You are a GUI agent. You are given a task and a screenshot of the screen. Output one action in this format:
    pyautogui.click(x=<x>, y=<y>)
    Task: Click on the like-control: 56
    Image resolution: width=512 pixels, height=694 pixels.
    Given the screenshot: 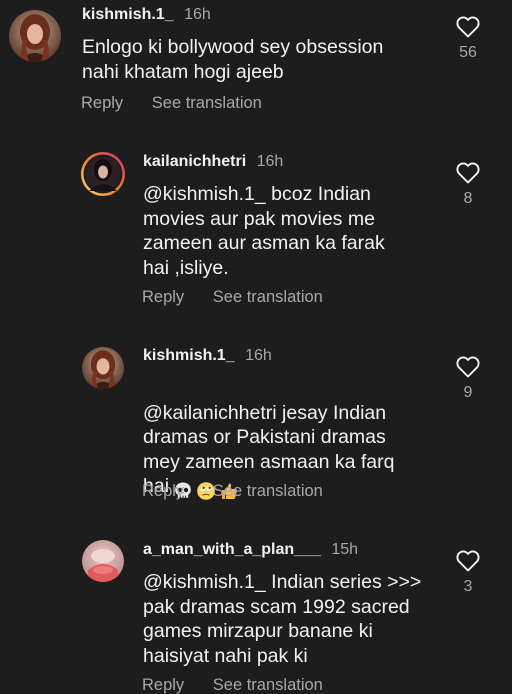 What is the action you would take?
    pyautogui.click(x=468, y=39)
    